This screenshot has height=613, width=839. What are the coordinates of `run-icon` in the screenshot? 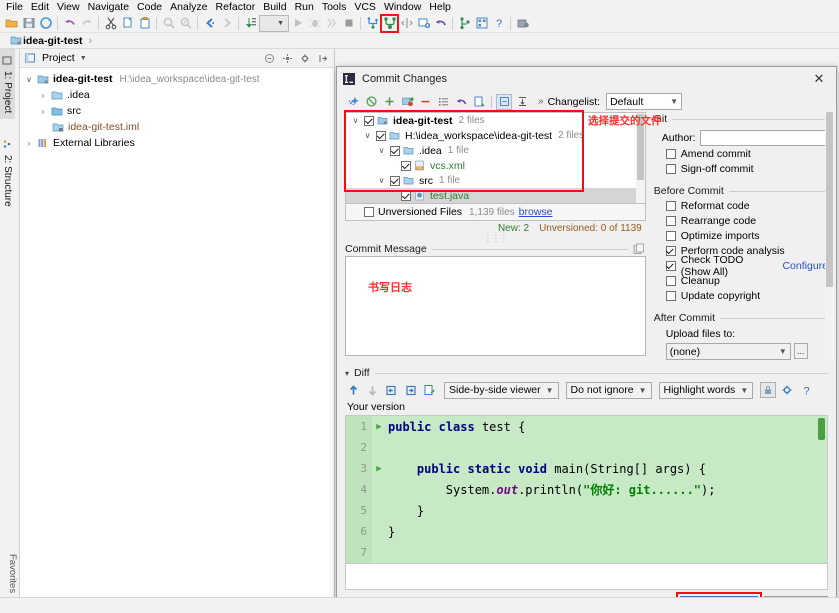 It's located at (297, 23).